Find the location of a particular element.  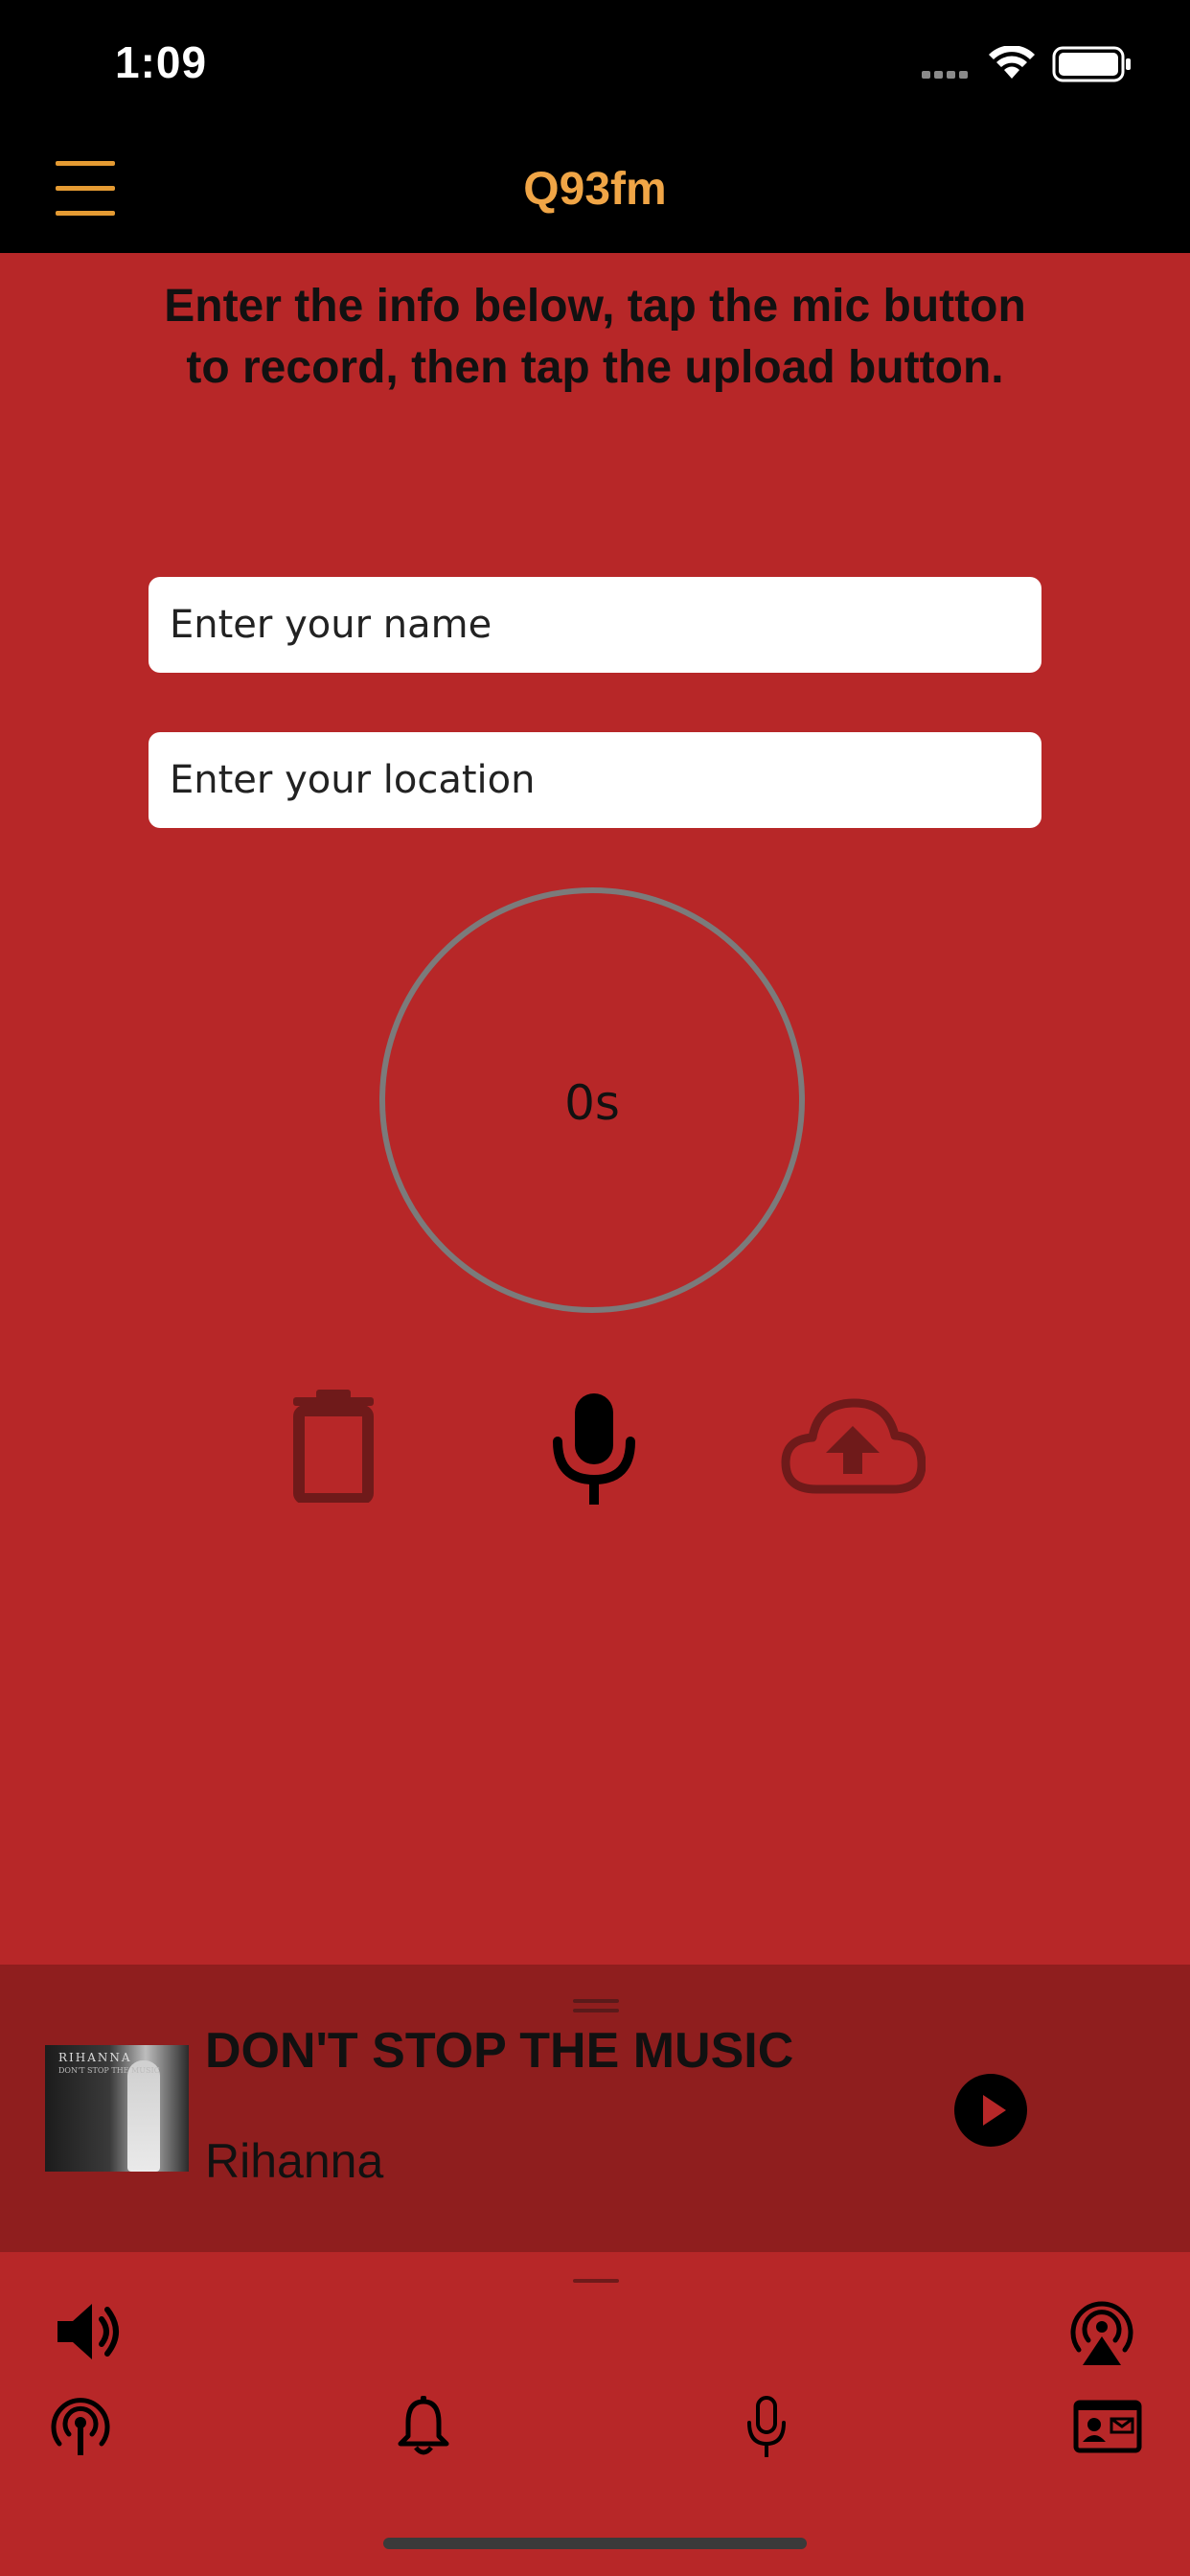

timer-text: 0s is located at coordinates (592, 1103).